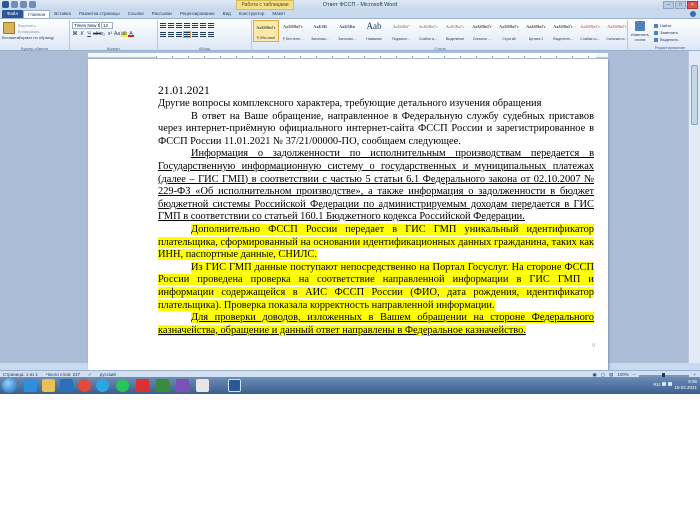  Describe the element at coordinates (9, 385) in the screenshot. I see `start-button` at that location.